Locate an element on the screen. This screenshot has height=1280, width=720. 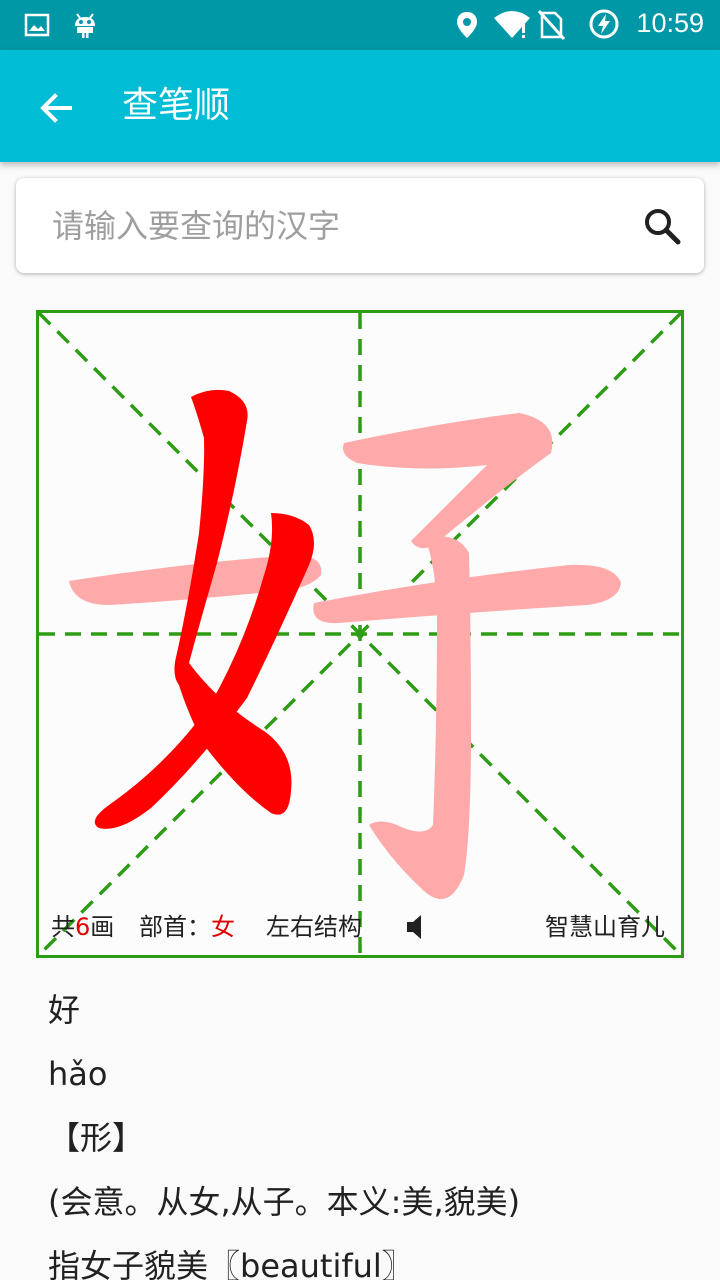
stroke-count: 共6画 is located at coordinates (83, 927).